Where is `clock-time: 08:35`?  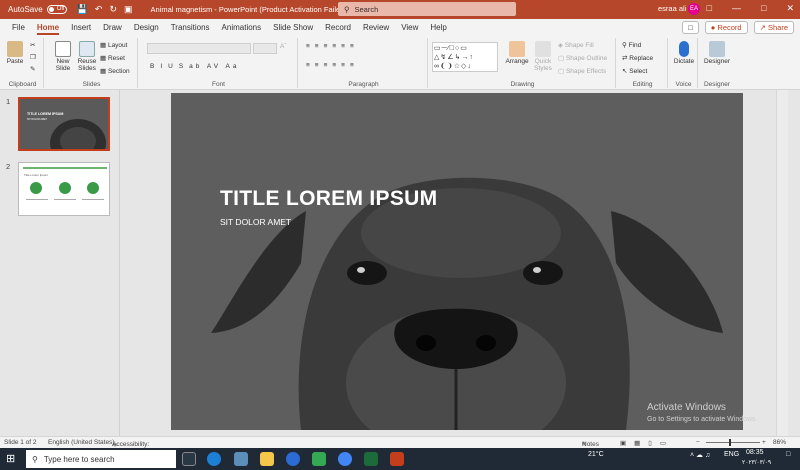
clock-time: 08:35 is located at coordinates (755, 452).